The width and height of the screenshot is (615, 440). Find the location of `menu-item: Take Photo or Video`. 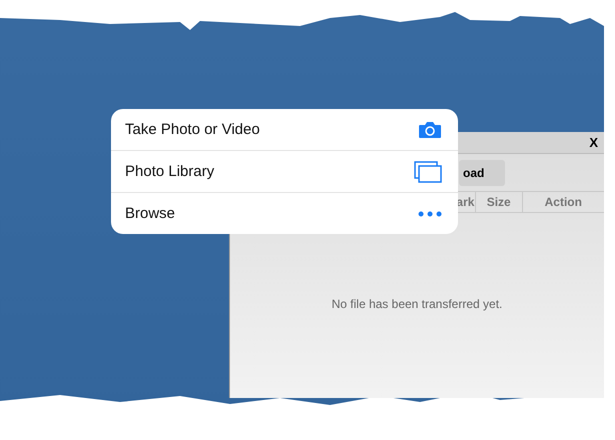

menu-item: Take Photo or Video is located at coordinates (284, 130).